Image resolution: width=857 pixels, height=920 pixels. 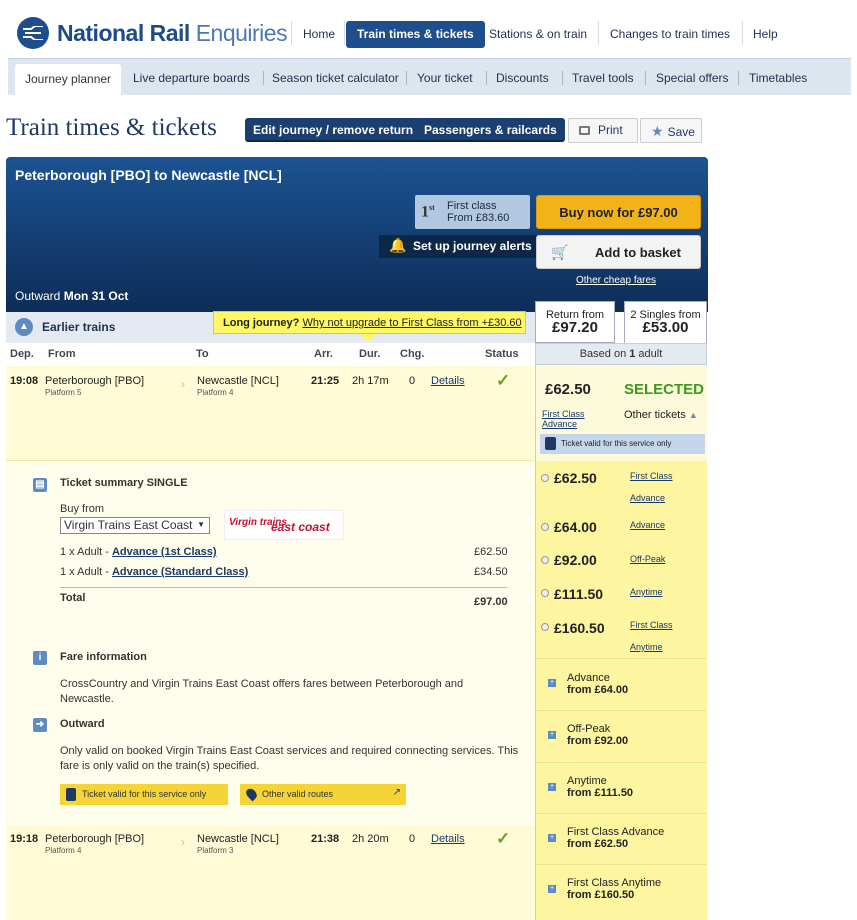 I want to click on selected-fare-type-link: First Class Advance, so click(x=563, y=419).